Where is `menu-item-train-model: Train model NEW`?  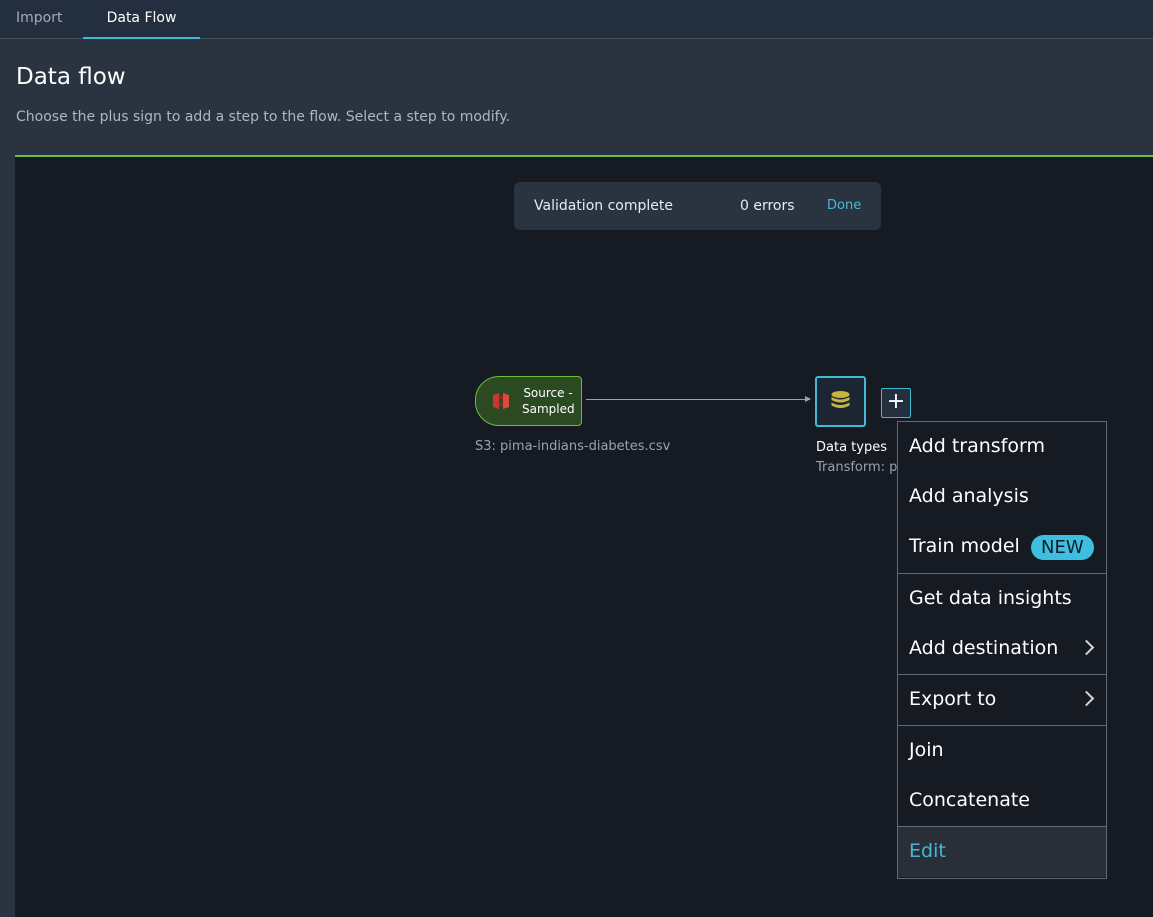 menu-item-train-model: Train model NEW is located at coordinates (1002, 547).